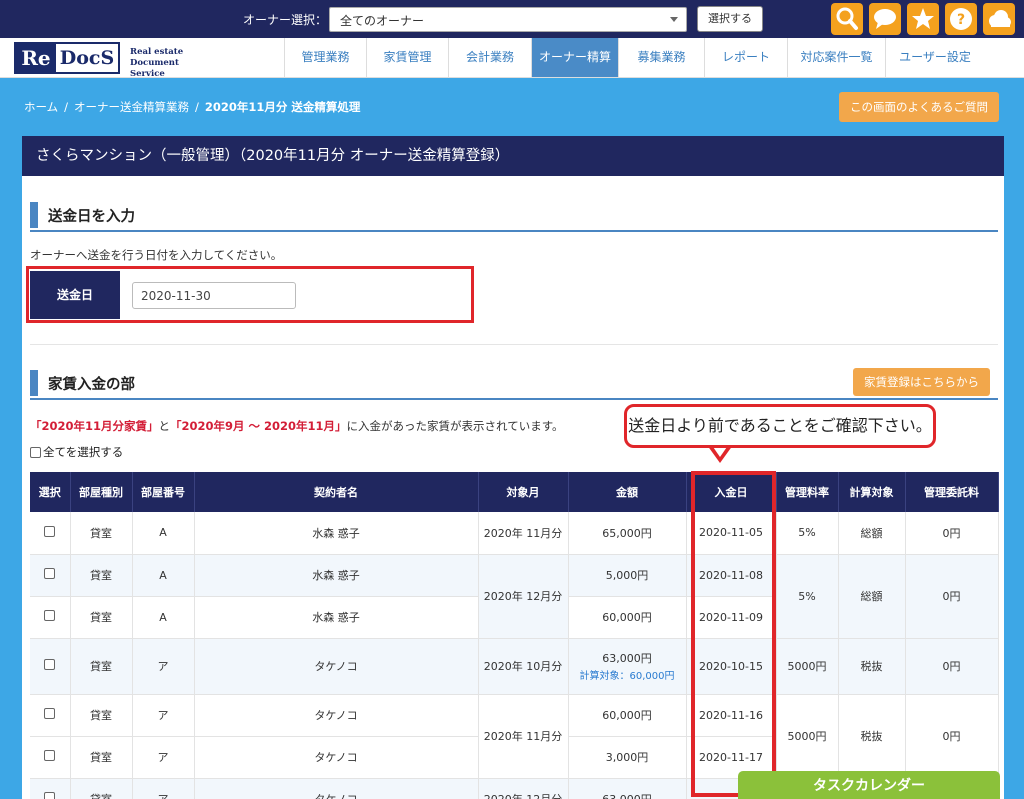  What do you see at coordinates (131, 107) in the screenshot?
I see `breadcrumb-level1: オーナー送金精算業務` at bounding box center [131, 107].